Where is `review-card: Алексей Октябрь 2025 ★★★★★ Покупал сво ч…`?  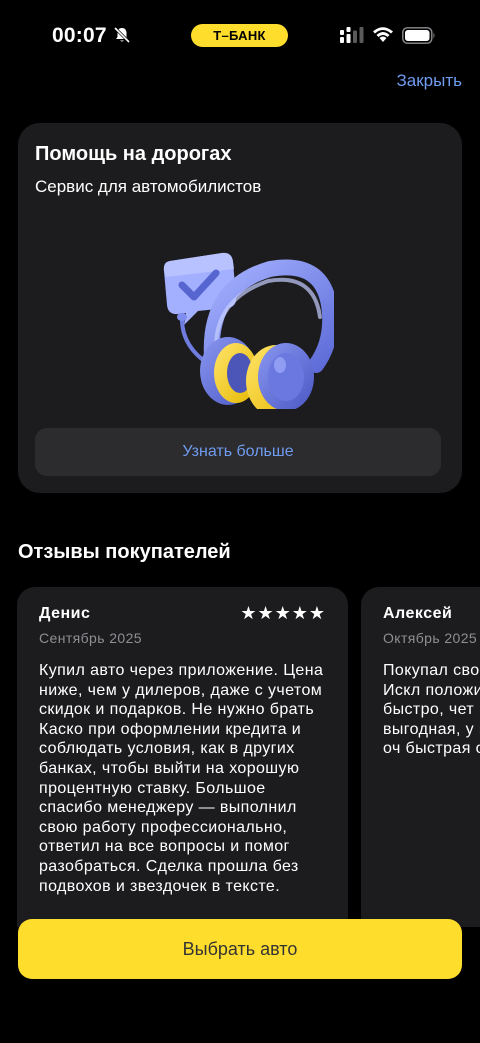
review-card: Алексей Октябрь 2025 ★★★★★ Покупал сво ч… is located at coordinates (420, 757).